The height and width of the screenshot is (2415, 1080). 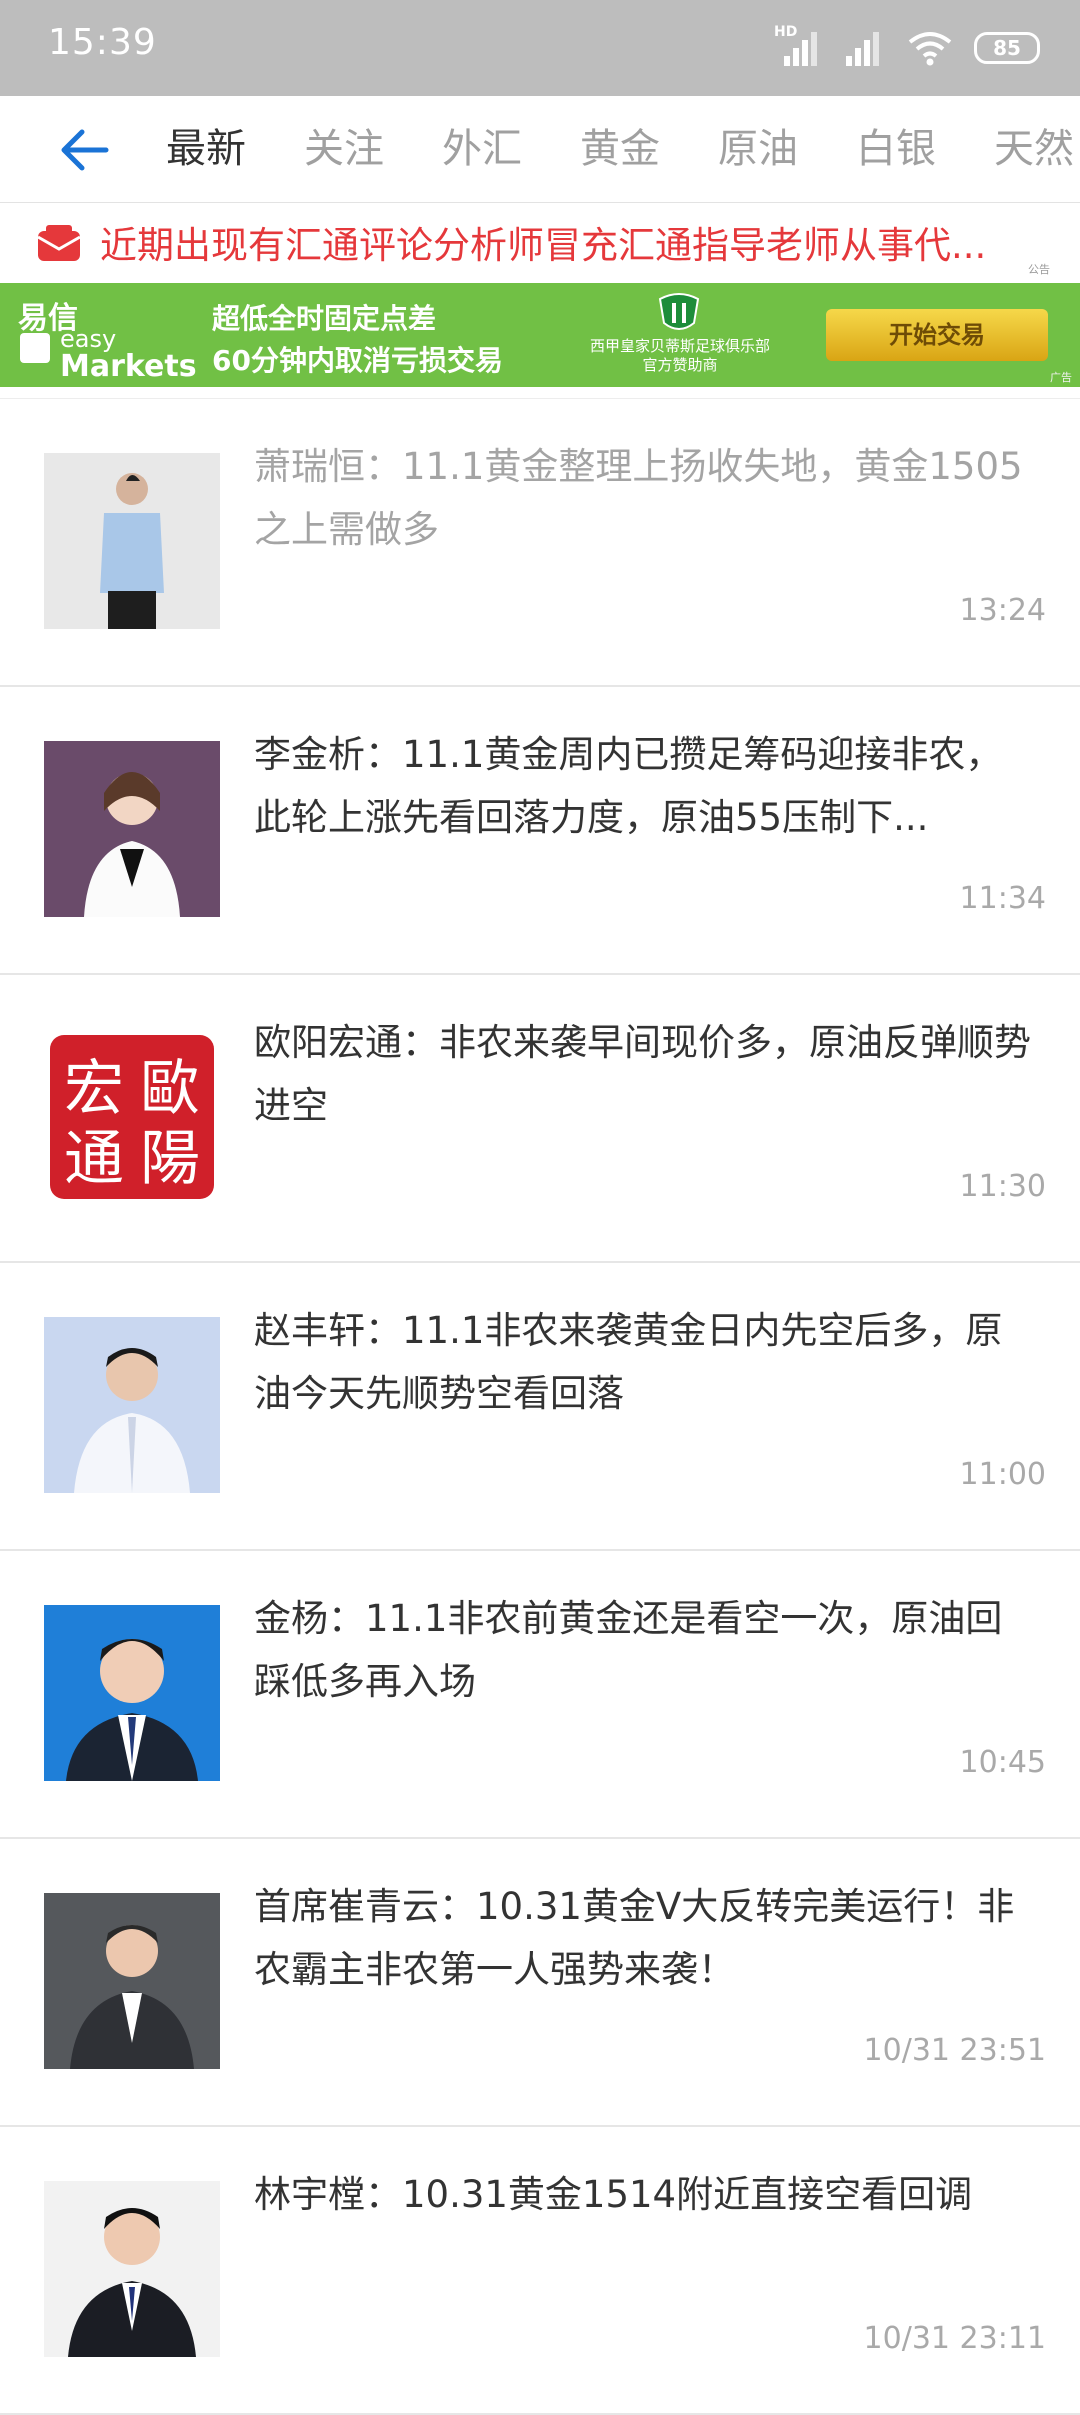 I want to click on article-time: 13:24, so click(x=1002, y=610).